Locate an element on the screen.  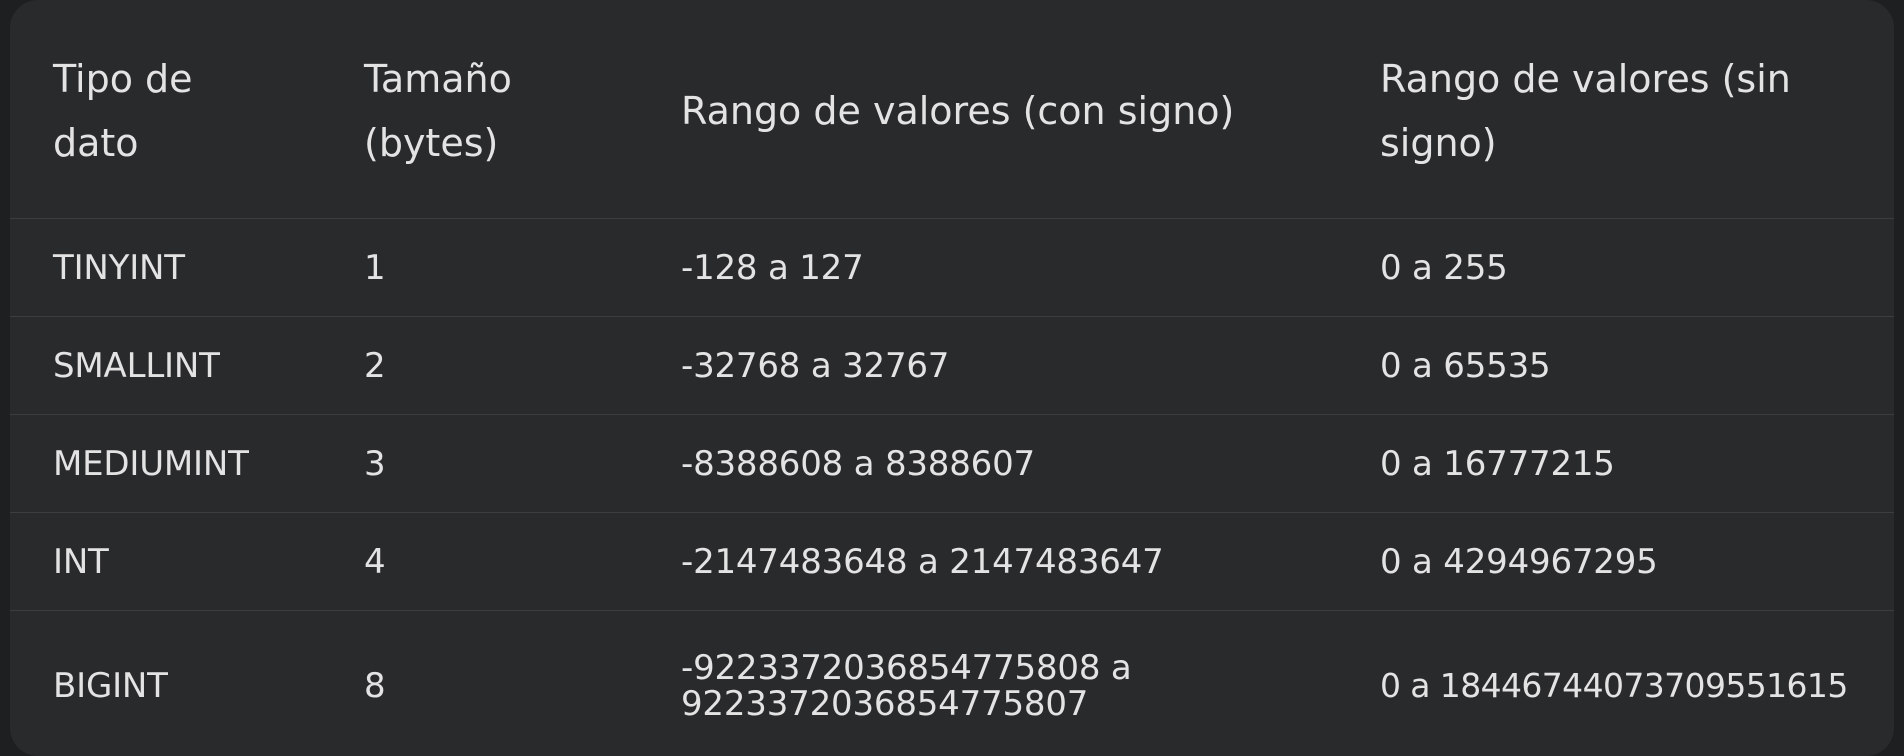
cell-size: 2 is located at coordinates (479, 365).